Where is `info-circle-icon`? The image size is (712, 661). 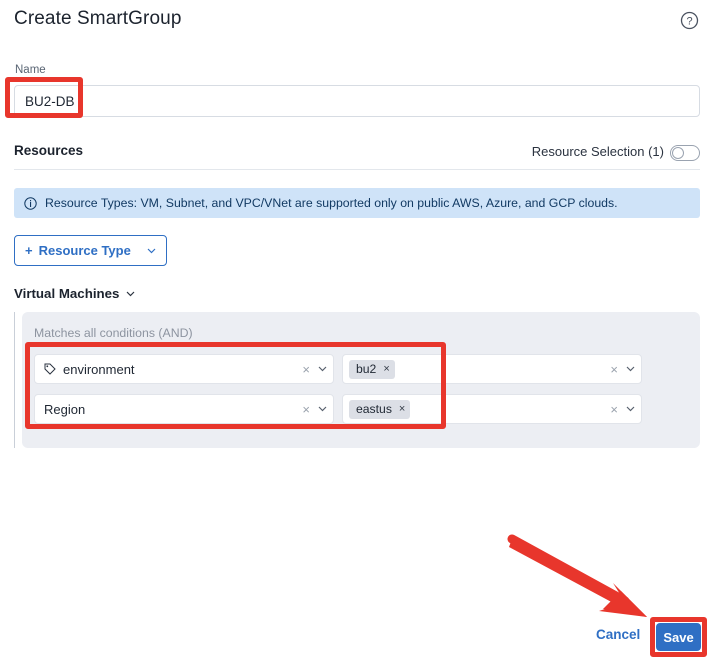
info-circle-icon is located at coordinates (30, 203).